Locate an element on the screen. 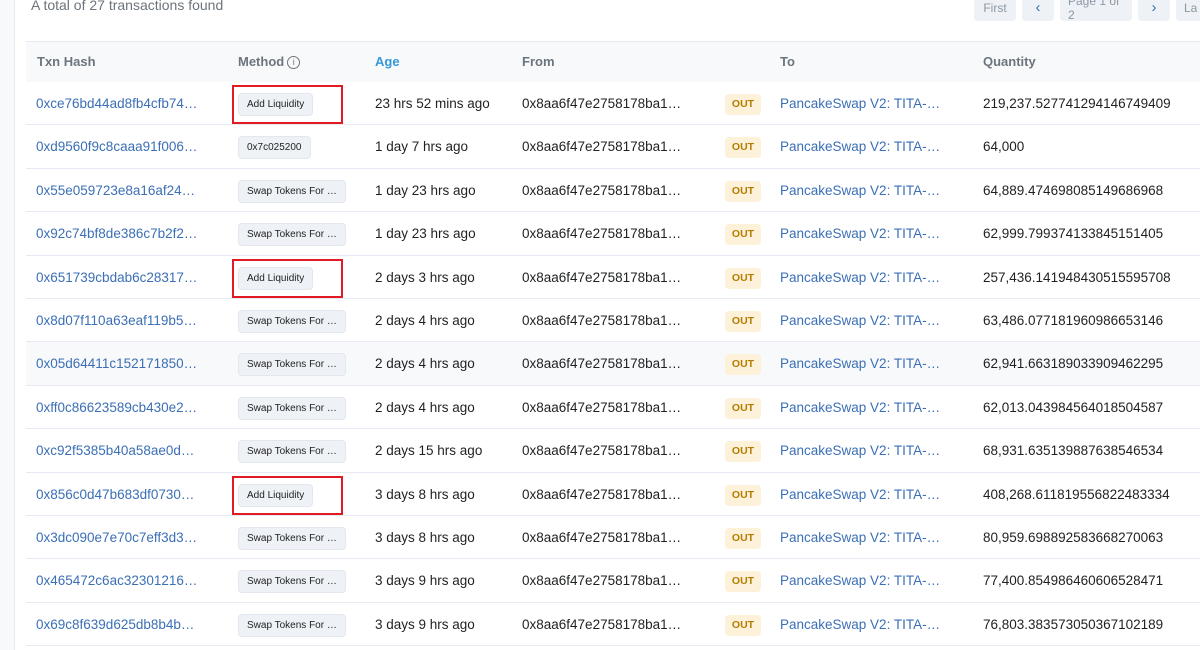  quantity-value: 64,889.474698085149686968 is located at coordinates (1073, 190).